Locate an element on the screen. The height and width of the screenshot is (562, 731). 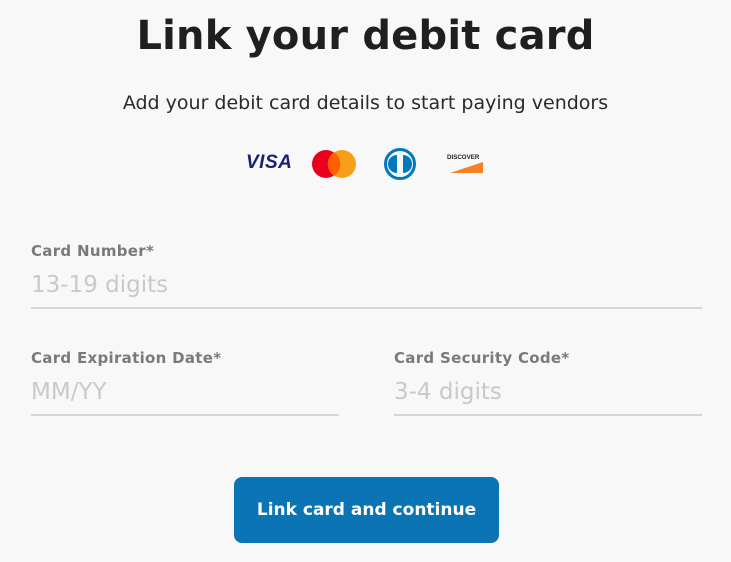
card-number-field: Card Number* is located at coordinates (366, 275).